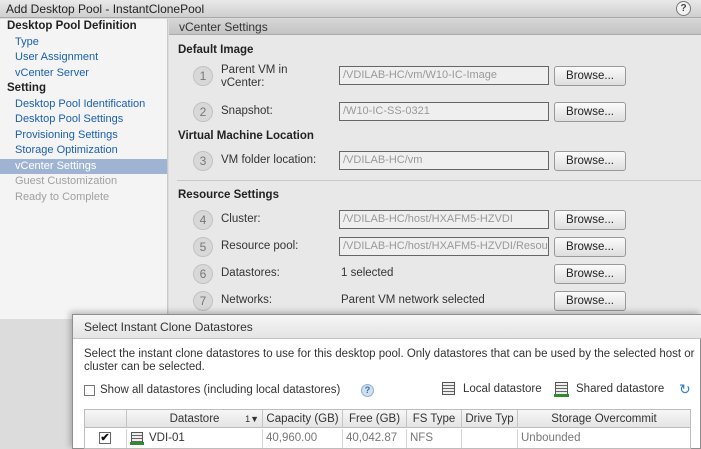 Image resolution: width=701 pixels, height=449 pixels. I want to click on snapshot-label: Snapshot:, so click(247, 111).